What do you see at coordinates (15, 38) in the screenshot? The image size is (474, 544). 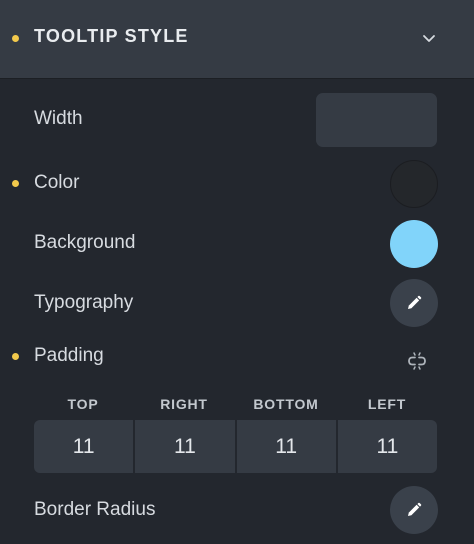 I see `modified-indicator-dot` at bounding box center [15, 38].